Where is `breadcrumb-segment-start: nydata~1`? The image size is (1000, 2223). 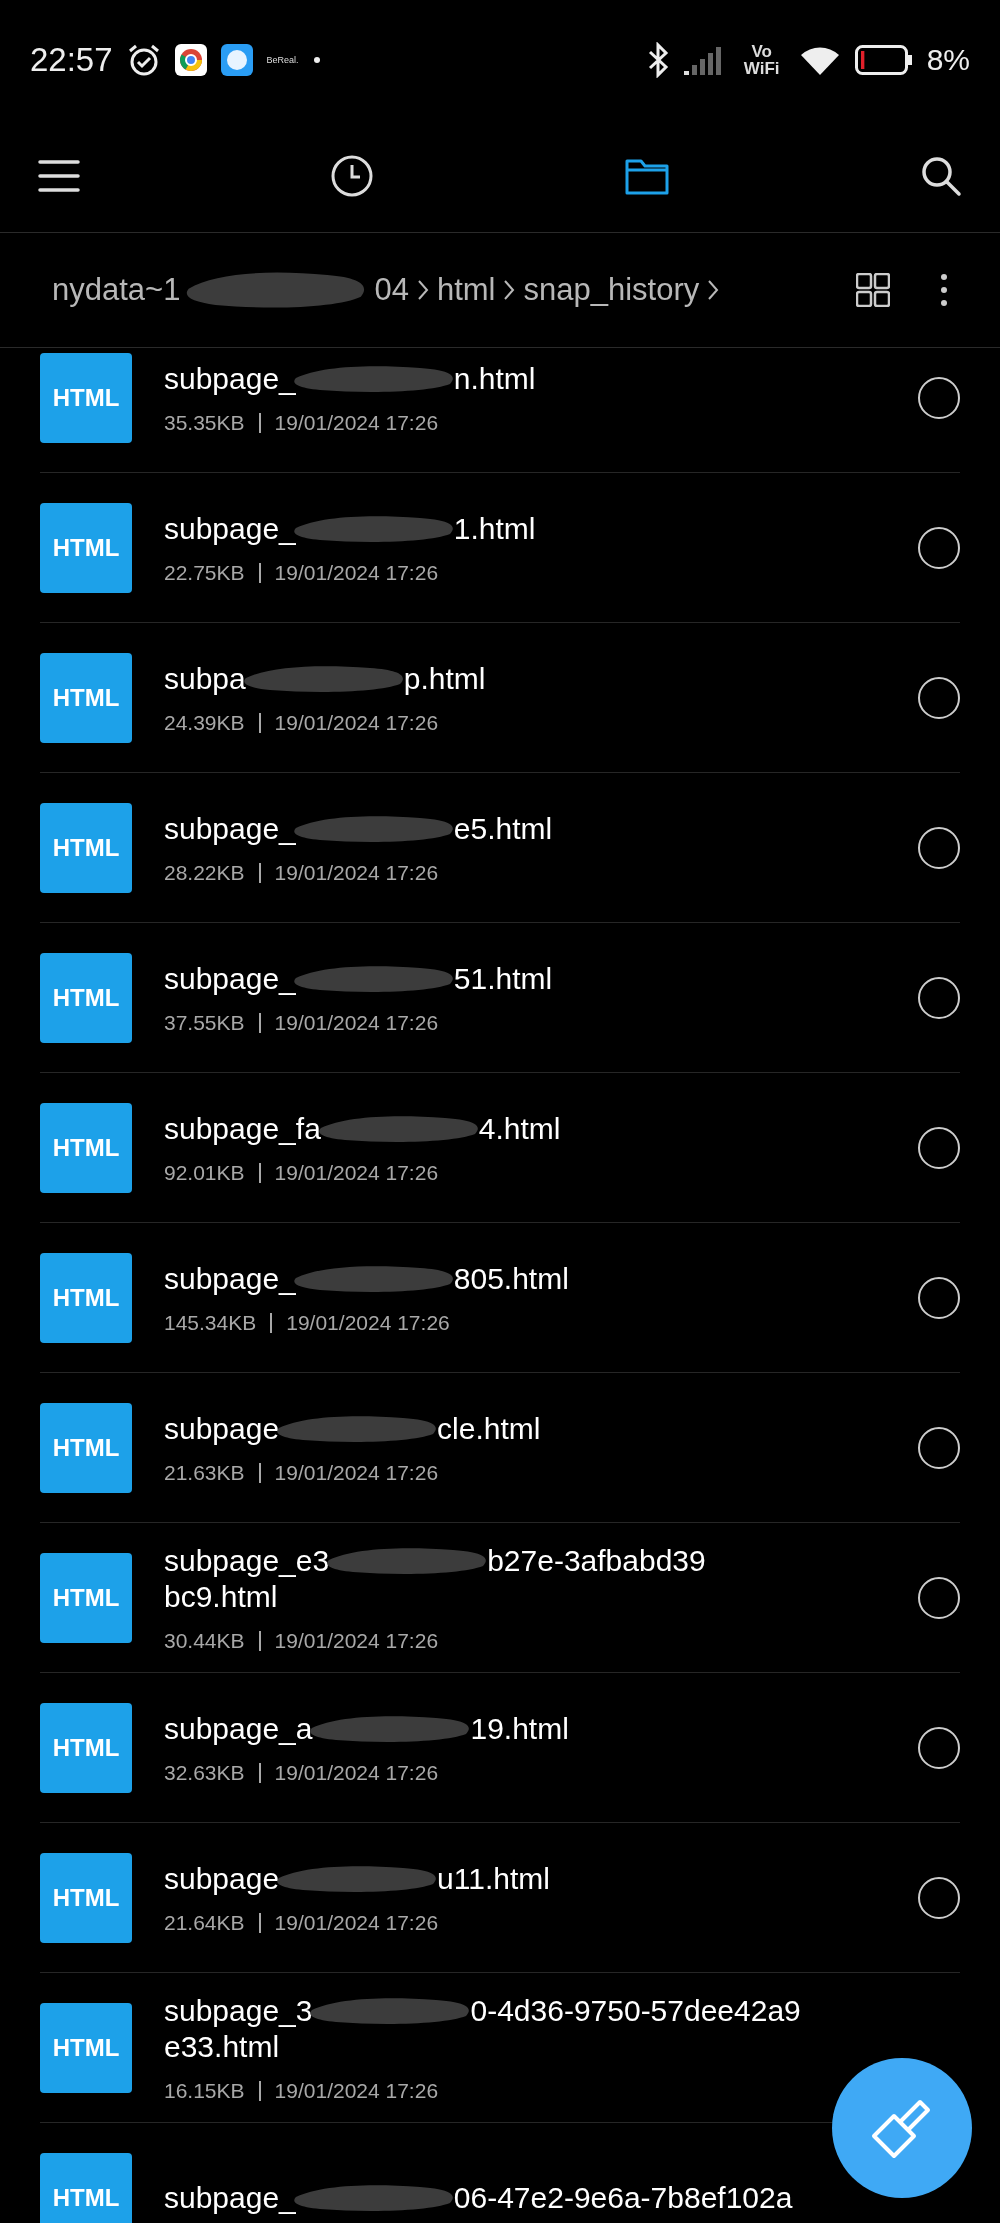 breadcrumb-segment-start: nydata~1 is located at coordinates (116, 290).